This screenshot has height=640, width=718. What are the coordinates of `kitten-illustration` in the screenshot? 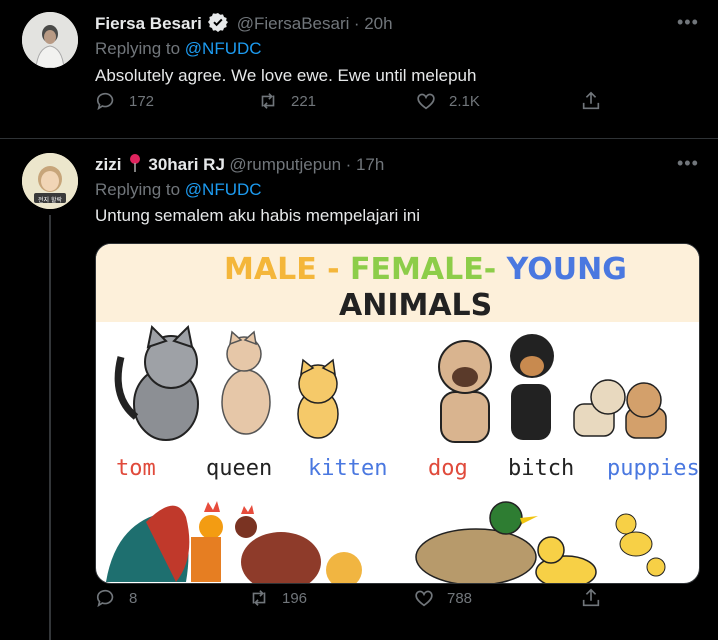 It's located at (318, 398).